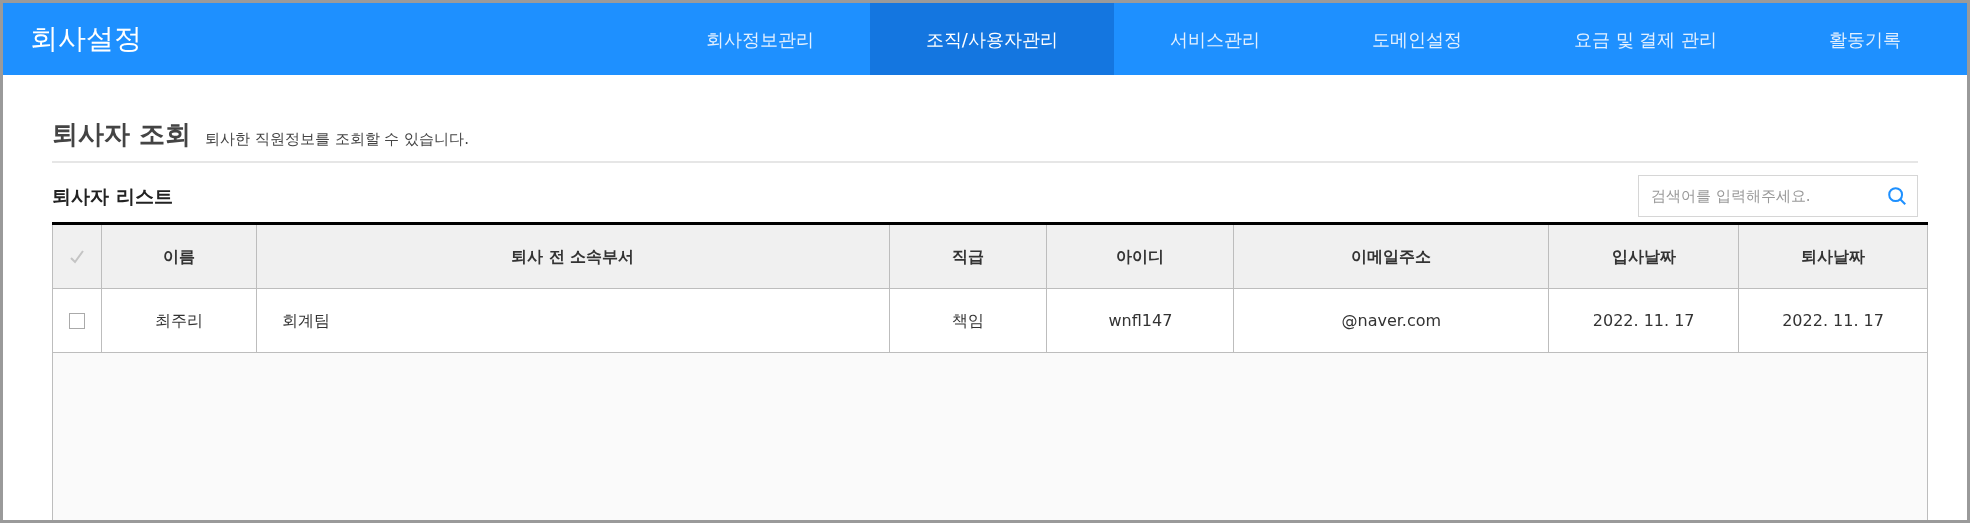 The image size is (1970, 523). Describe the element at coordinates (1141, 256) in the screenshot. I see `column-header: 아이디` at that location.